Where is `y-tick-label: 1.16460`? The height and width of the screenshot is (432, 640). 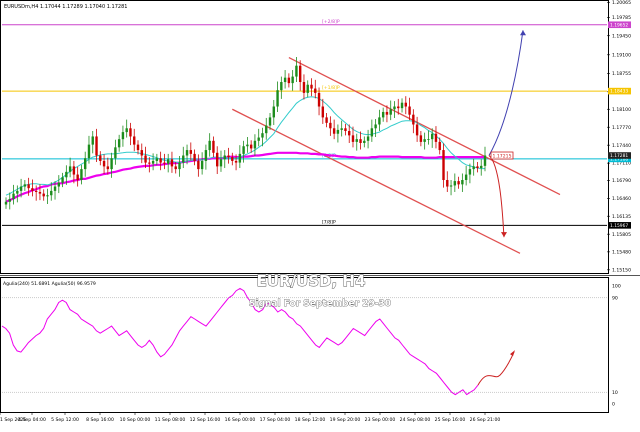 y-tick-label: 1.16460 is located at coordinates (621, 199).